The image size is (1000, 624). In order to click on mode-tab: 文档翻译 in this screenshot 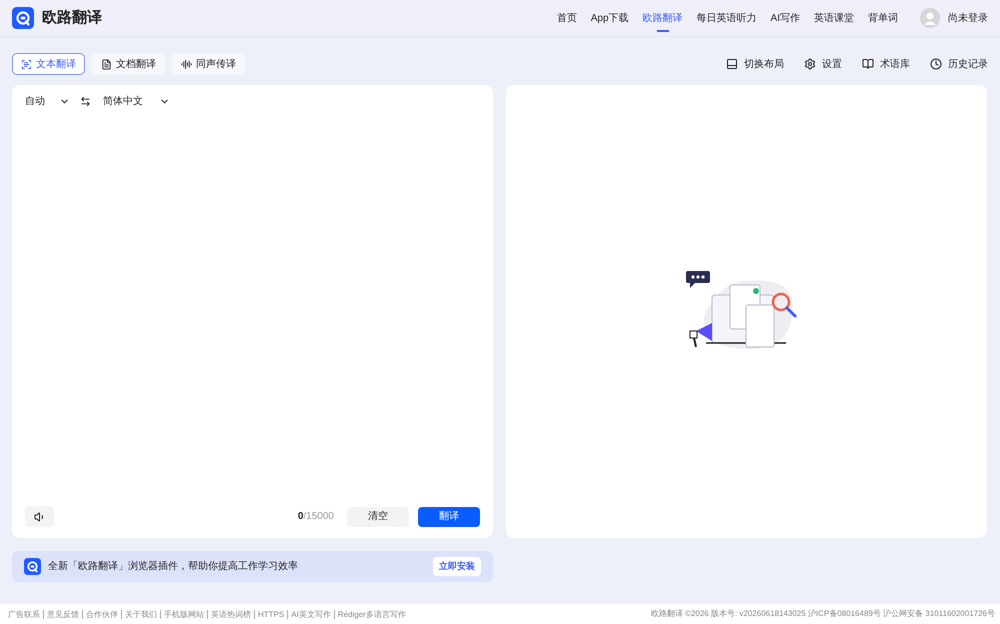, I will do `click(128, 64)`.